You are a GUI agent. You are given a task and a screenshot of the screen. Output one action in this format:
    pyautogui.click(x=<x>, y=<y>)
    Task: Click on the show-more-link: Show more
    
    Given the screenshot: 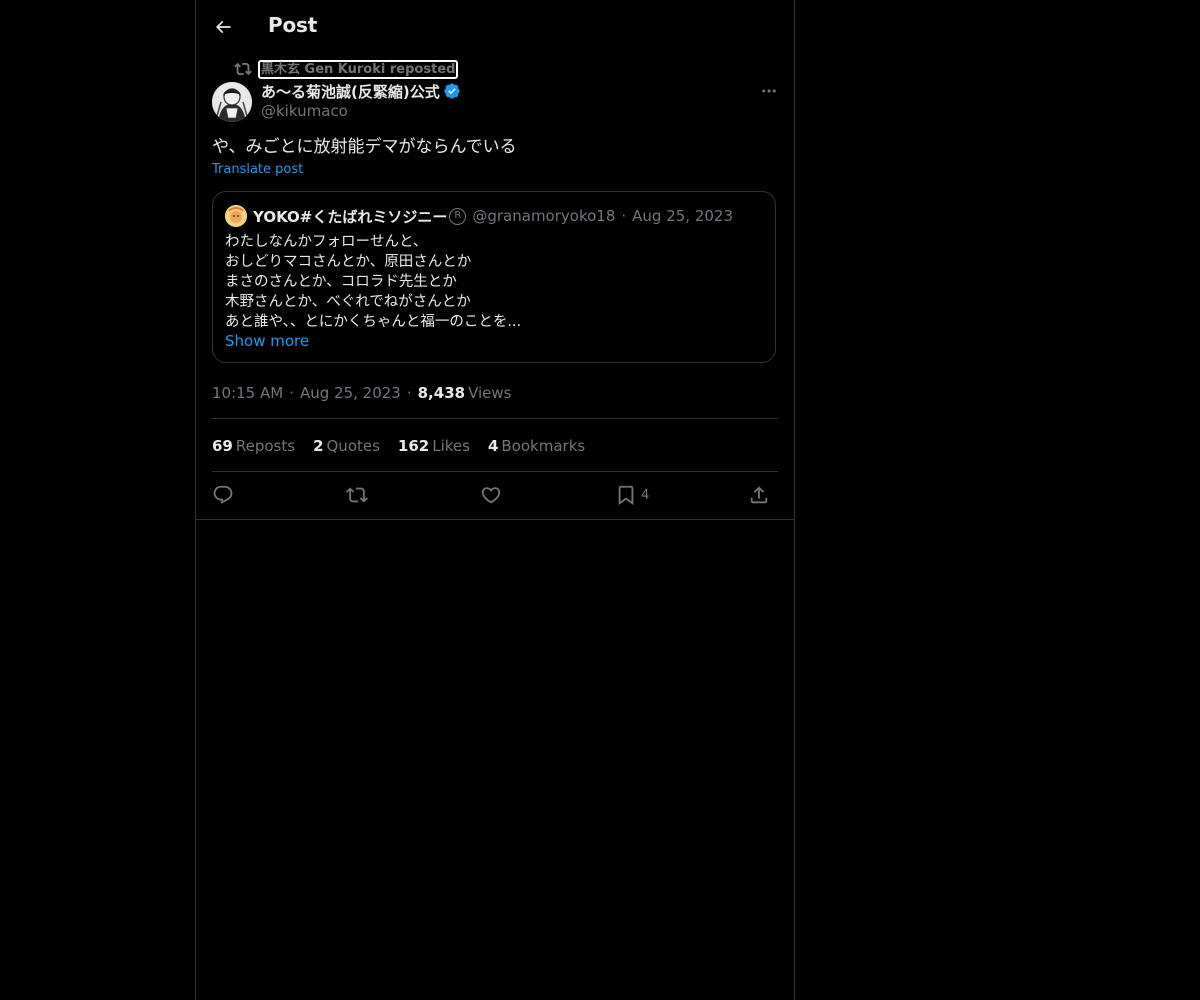 What is the action you would take?
    pyautogui.click(x=267, y=341)
    